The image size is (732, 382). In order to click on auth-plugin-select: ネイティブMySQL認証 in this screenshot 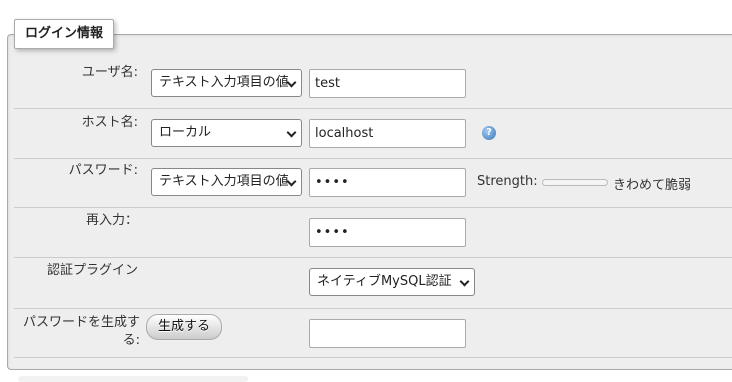, I will do `click(392, 282)`.